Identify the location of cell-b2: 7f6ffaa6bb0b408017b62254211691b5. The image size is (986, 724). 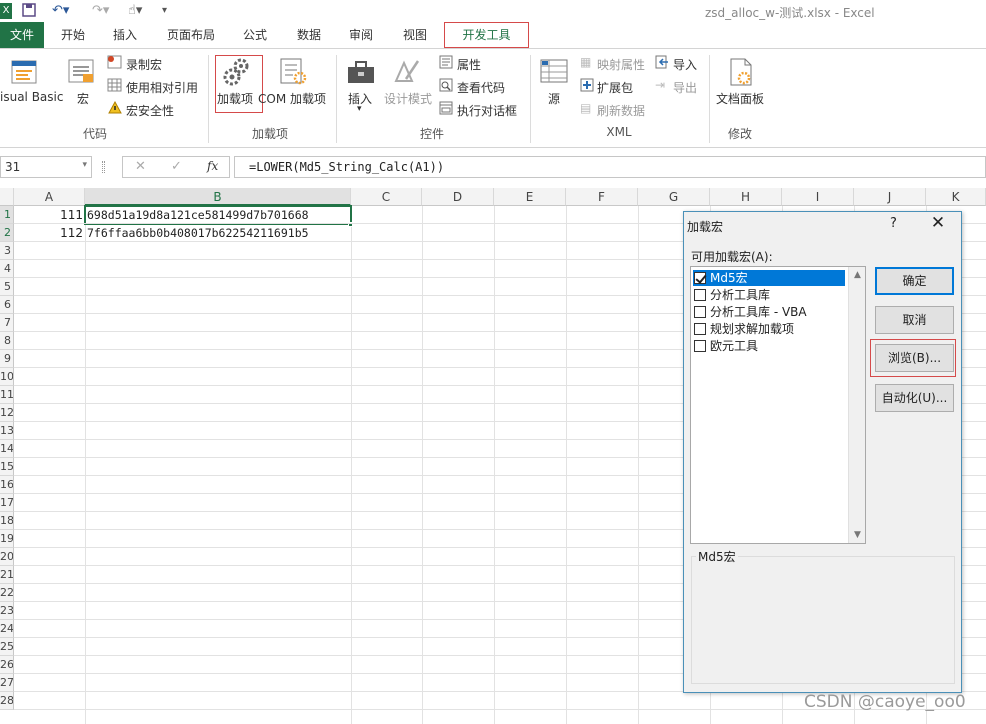
(218, 233).